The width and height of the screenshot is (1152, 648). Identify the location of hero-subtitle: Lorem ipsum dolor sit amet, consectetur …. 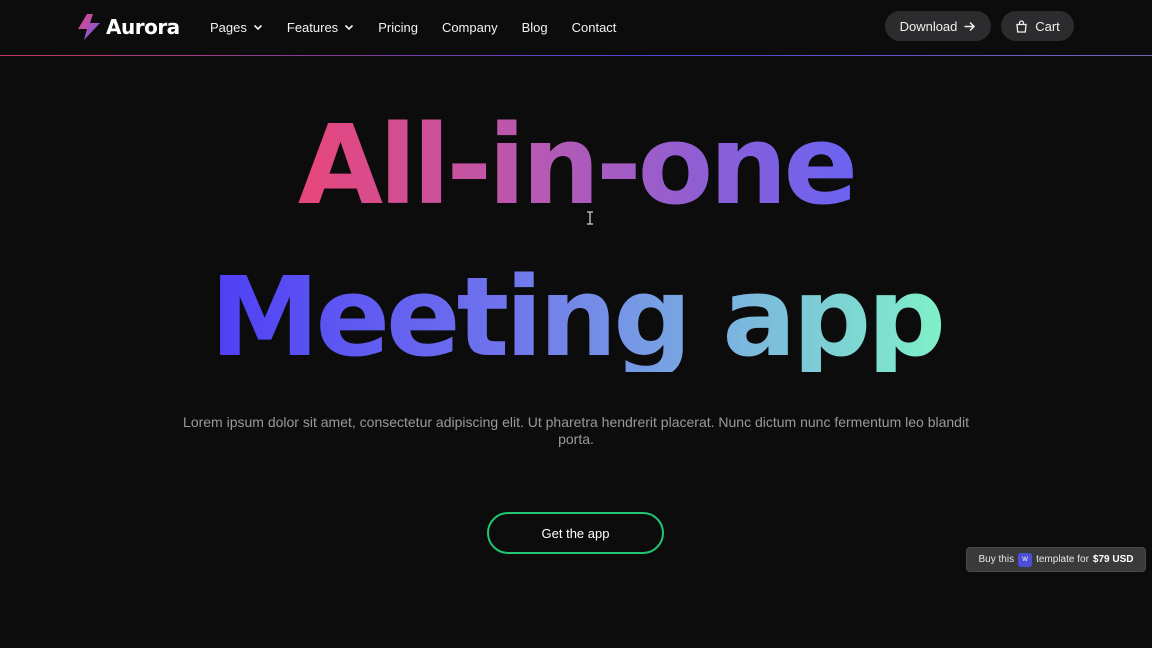
(576, 430).